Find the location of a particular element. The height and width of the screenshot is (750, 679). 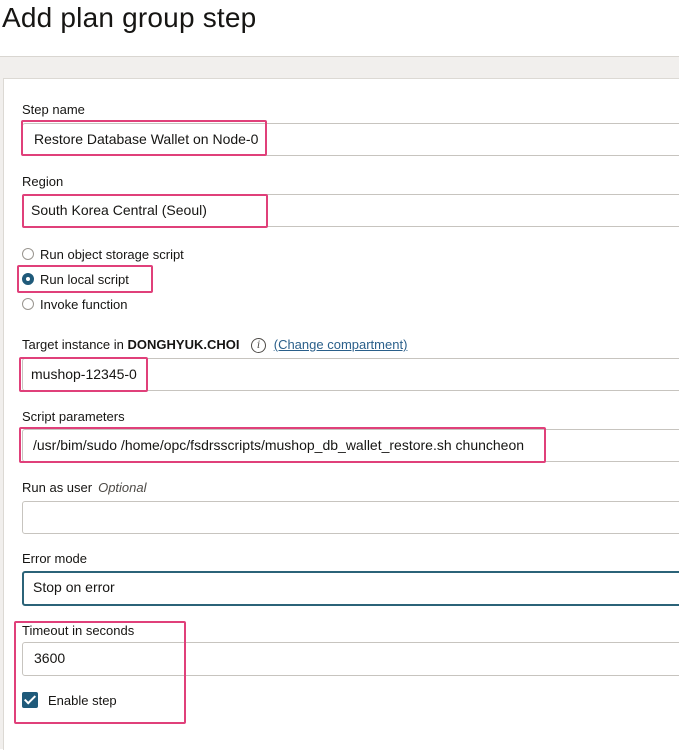

timeout-label: Timeout in seconds is located at coordinates (78, 630).